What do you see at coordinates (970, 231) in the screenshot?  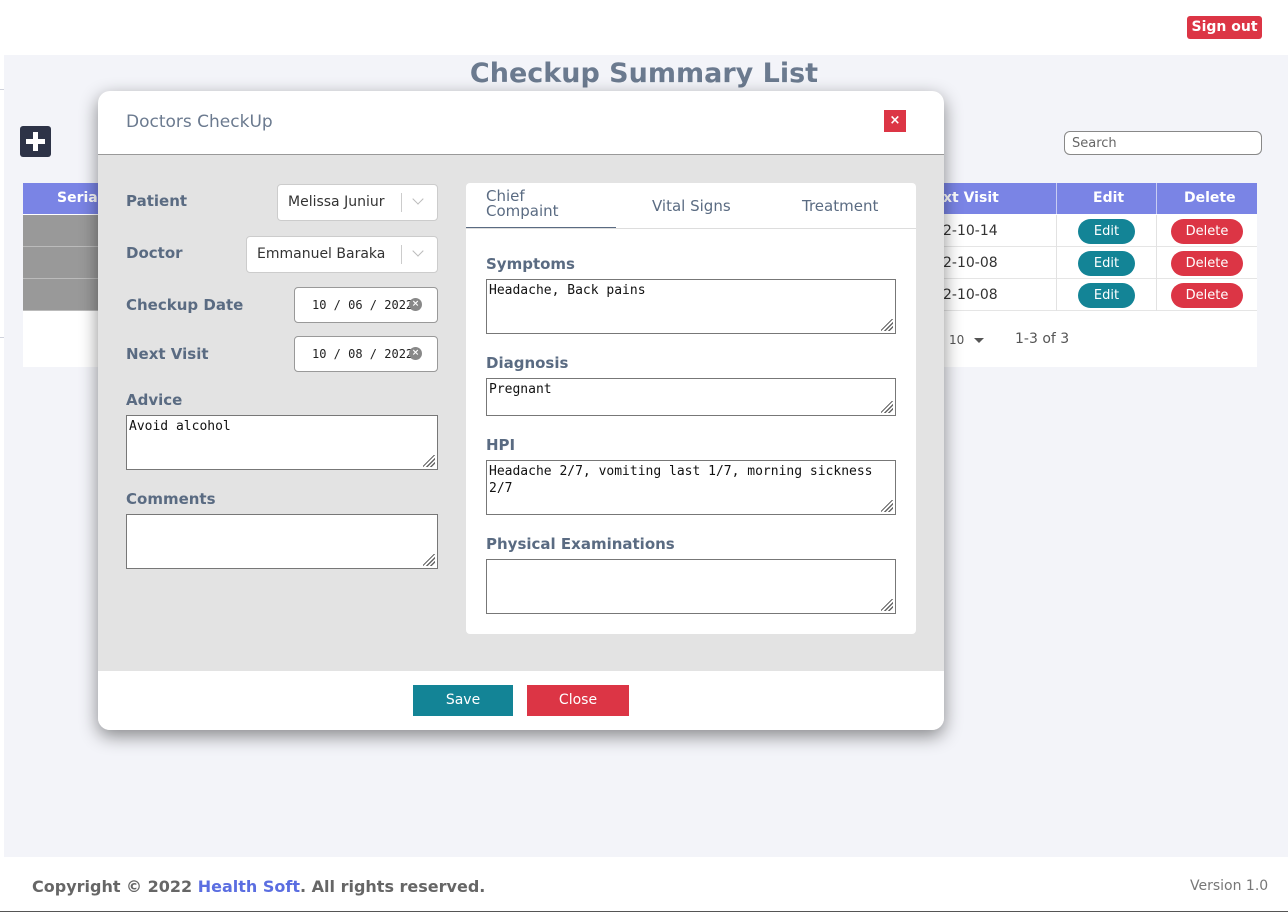 I see `next-visit-cell: 2-10-14` at bounding box center [970, 231].